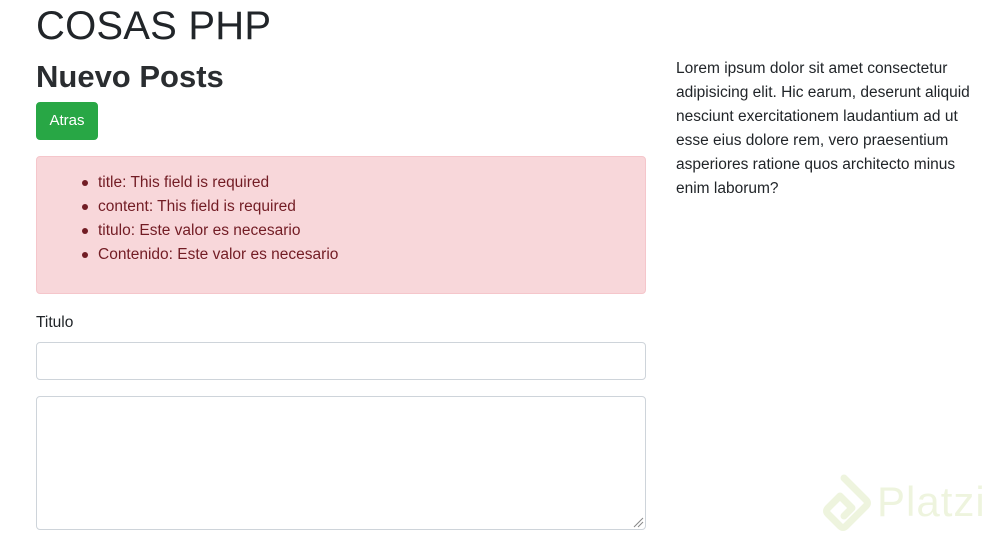 The width and height of the screenshot is (1002, 537). Describe the element at coordinates (55, 322) in the screenshot. I see `title-label: Titulo` at that location.